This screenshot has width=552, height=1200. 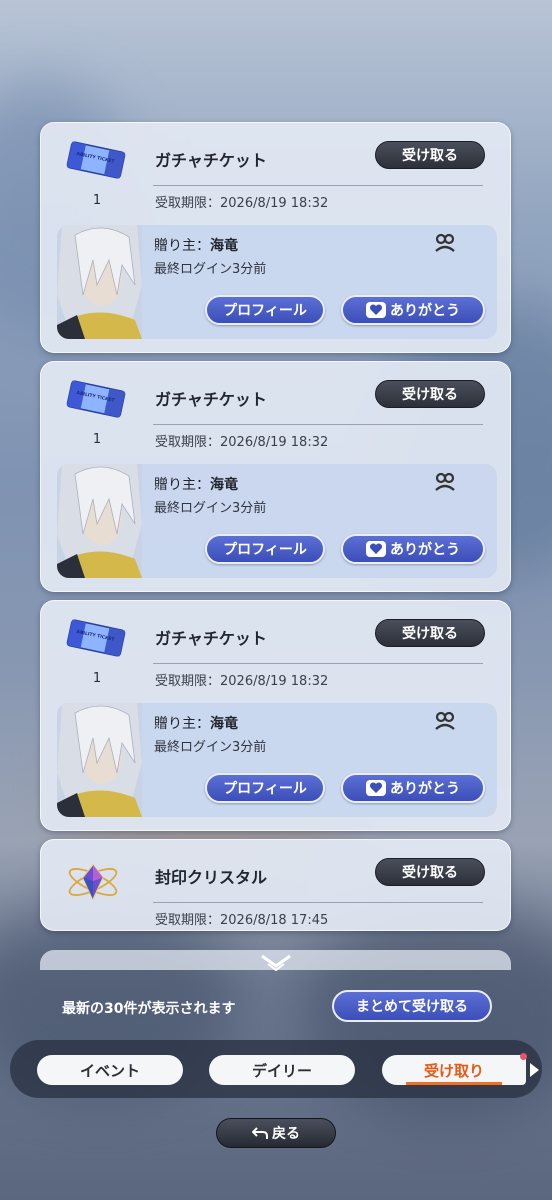 What do you see at coordinates (260, 1133) in the screenshot?
I see `return-icon` at bounding box center [260, 1133].